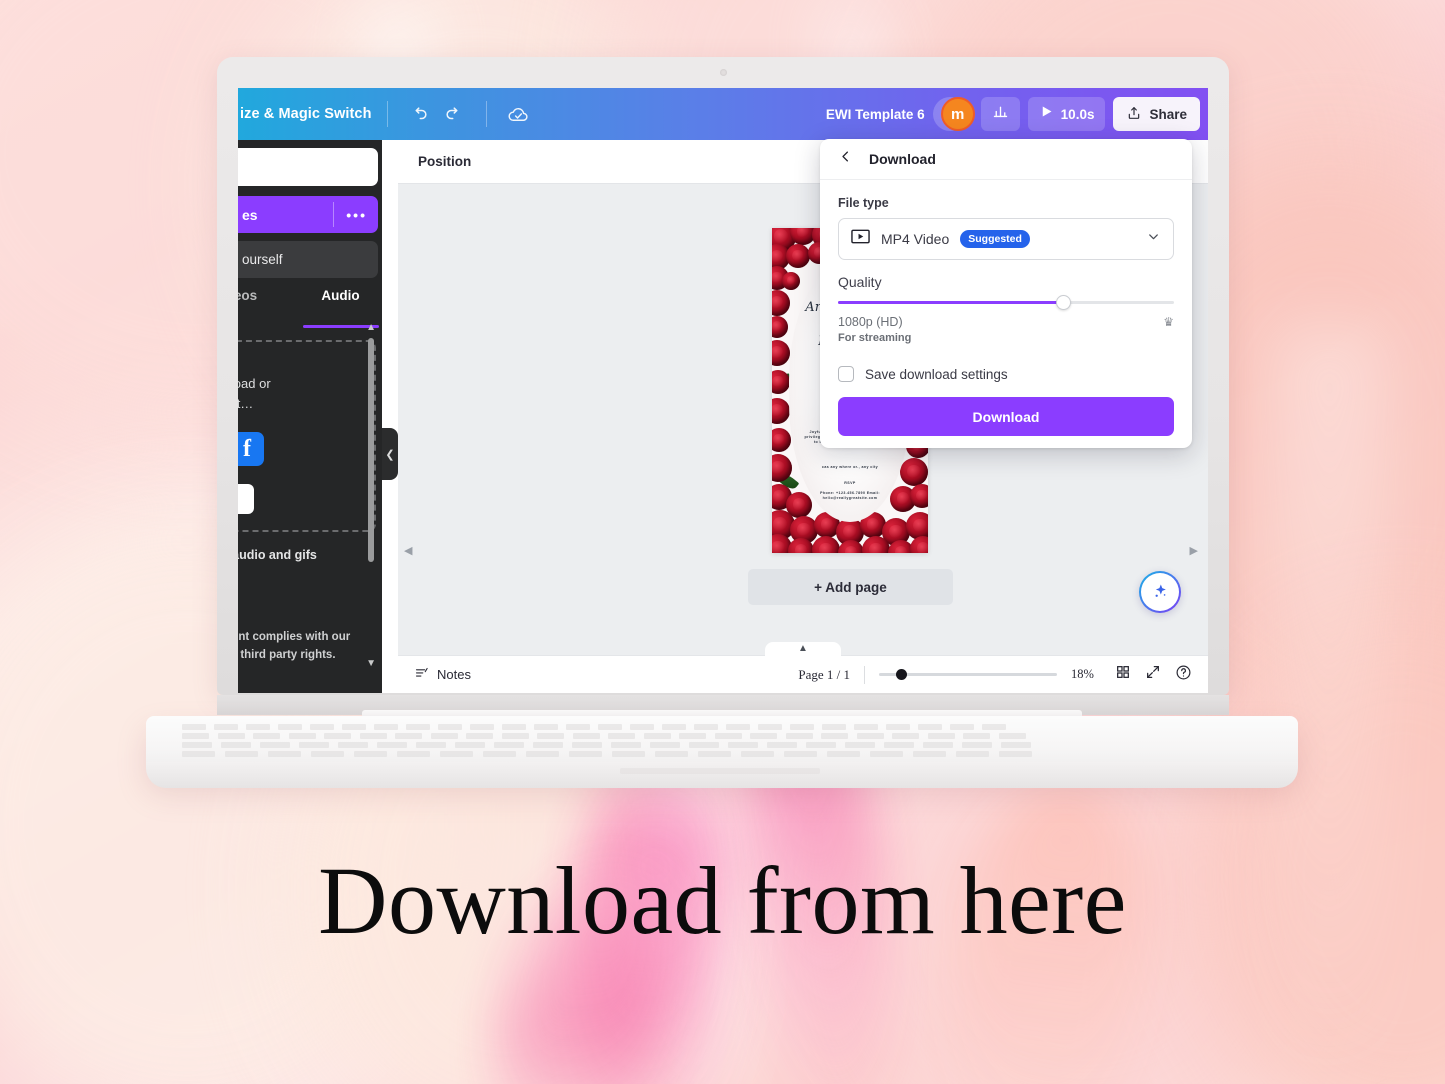 The image size is (1445, 1084). I want to click on supported-formats-text: deos, audio and gifs, so click(277, 555).